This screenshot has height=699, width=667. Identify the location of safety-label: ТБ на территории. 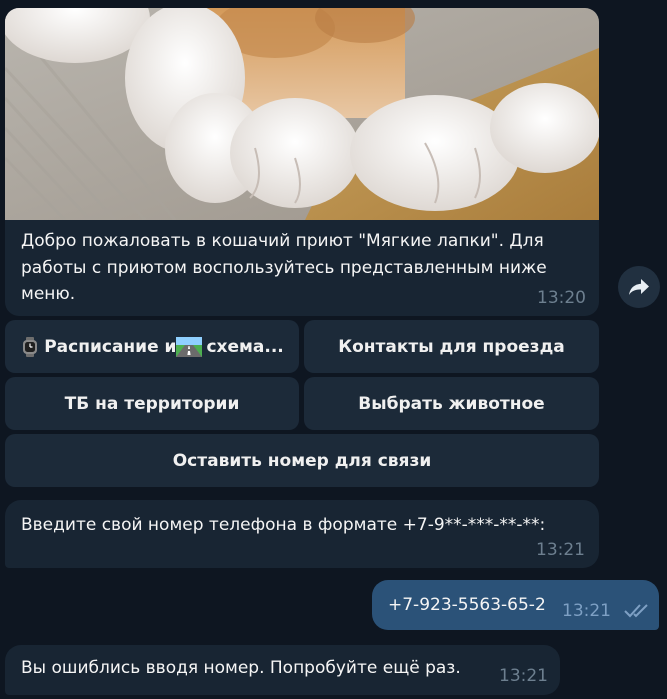
(152, 403).